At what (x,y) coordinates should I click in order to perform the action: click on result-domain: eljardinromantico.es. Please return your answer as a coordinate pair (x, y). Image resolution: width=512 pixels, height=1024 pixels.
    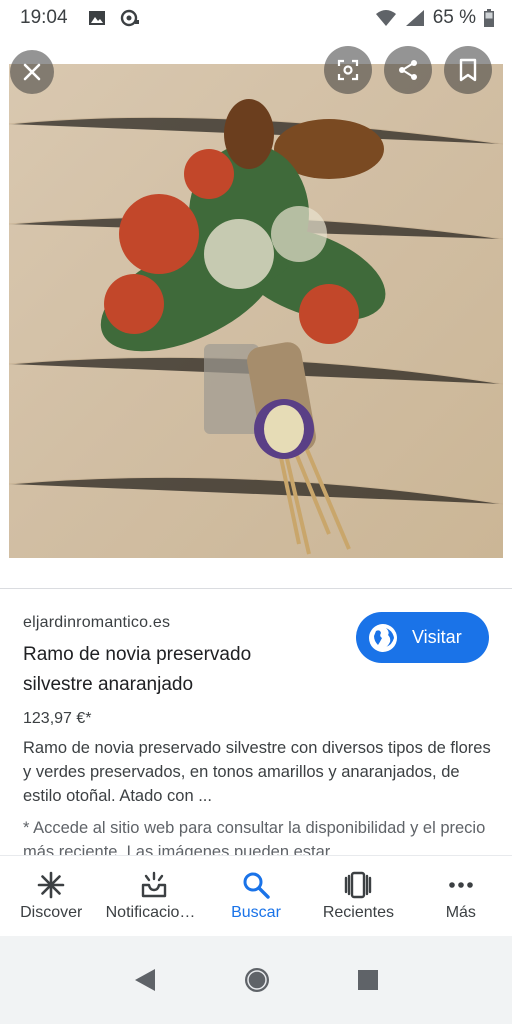
    Looking at the image, I should click on (96, 623).